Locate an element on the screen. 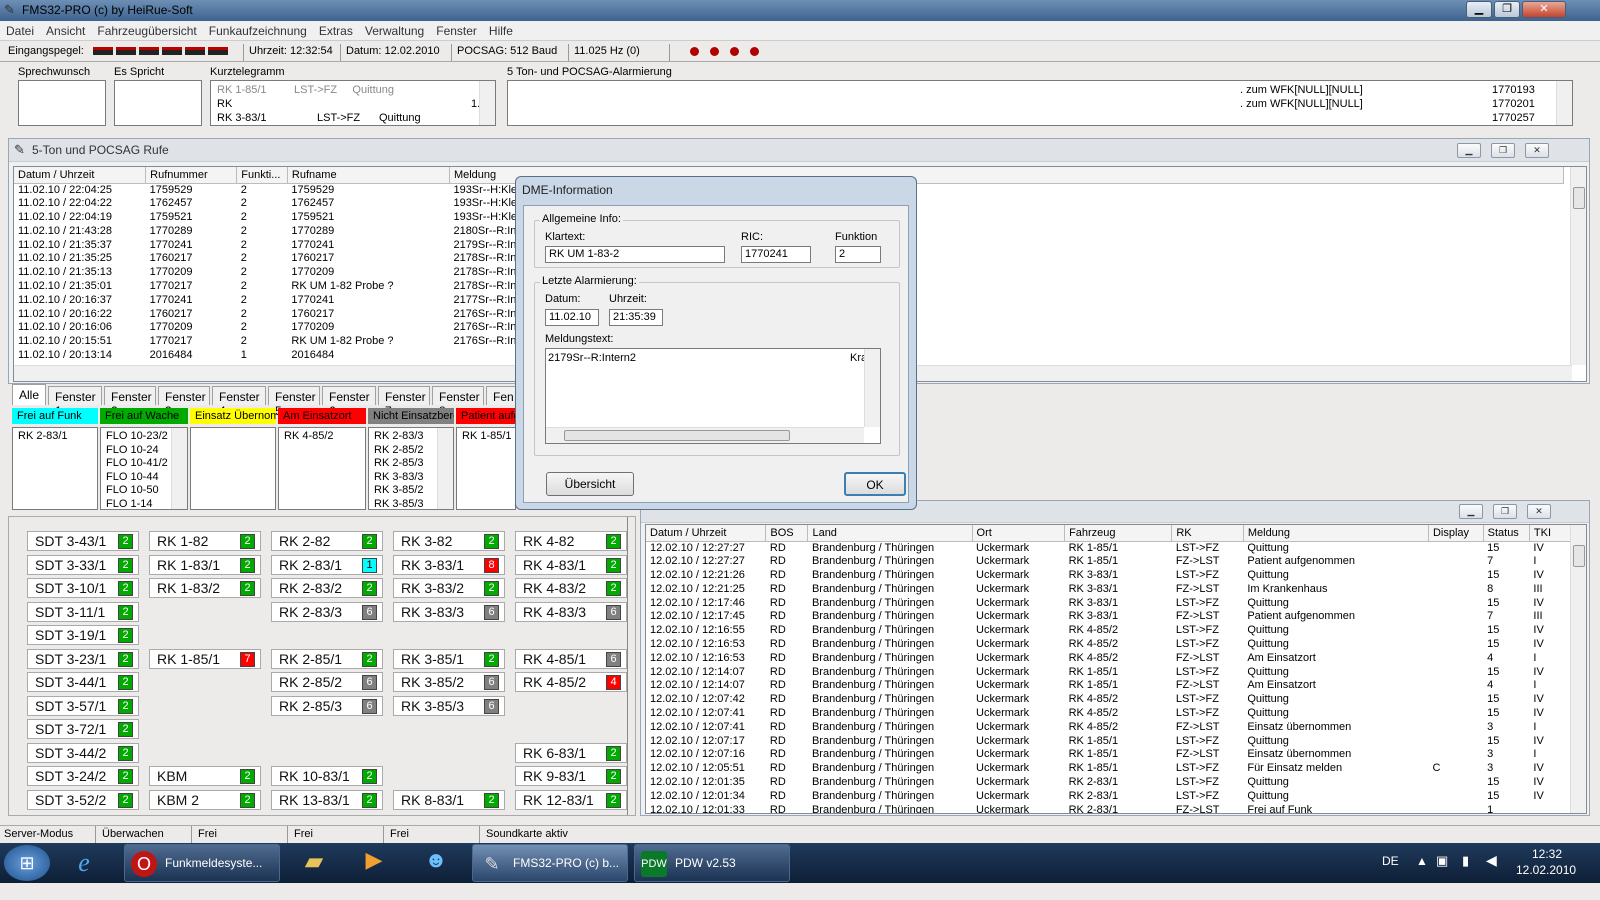 The image size is (1600, 900). uebersicht-button: Übersicht is located at coordinates (590, 484).